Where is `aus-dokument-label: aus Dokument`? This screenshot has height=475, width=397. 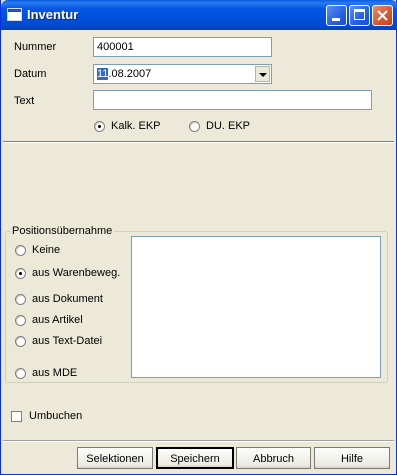 aus-dokument-label: aus Dokument is located at coordinates (67, 299).